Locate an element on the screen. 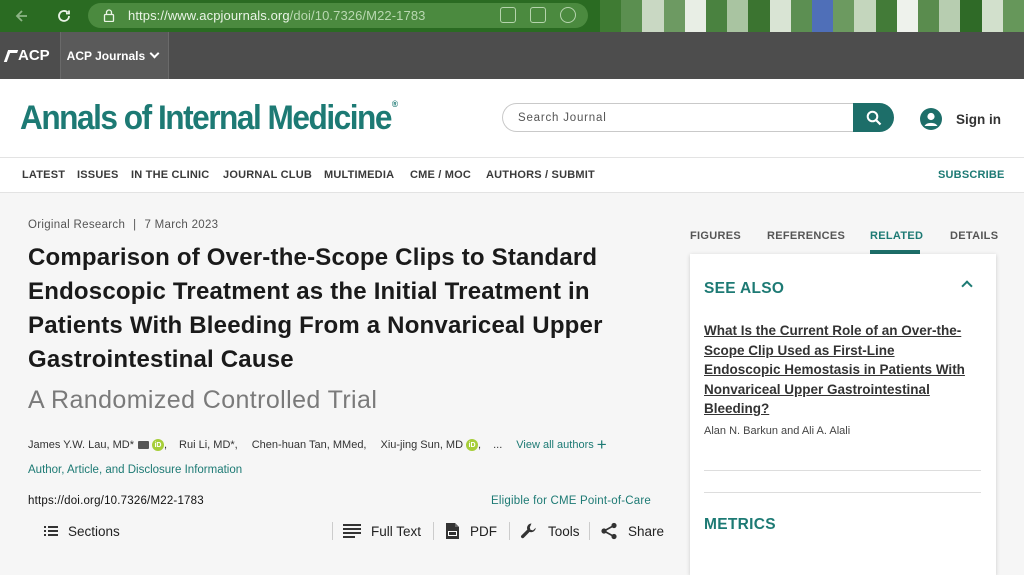  tools-button: Tools is located at coordinates (550, 531).